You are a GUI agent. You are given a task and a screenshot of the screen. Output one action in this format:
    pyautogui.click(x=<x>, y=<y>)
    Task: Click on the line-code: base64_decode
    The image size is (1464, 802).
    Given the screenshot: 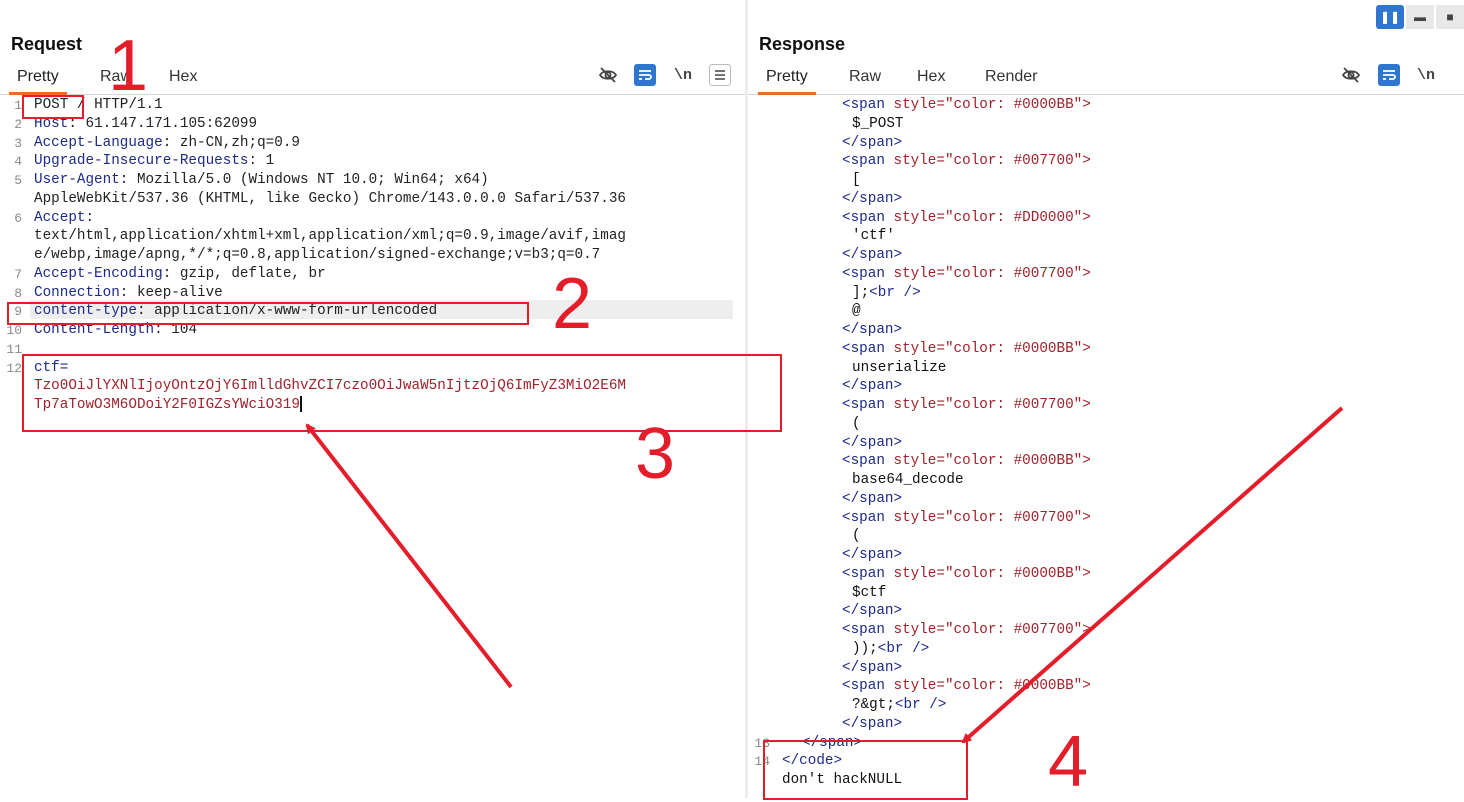 What is the action you would take?
    pyautogui.click(x=908, y=480)
    